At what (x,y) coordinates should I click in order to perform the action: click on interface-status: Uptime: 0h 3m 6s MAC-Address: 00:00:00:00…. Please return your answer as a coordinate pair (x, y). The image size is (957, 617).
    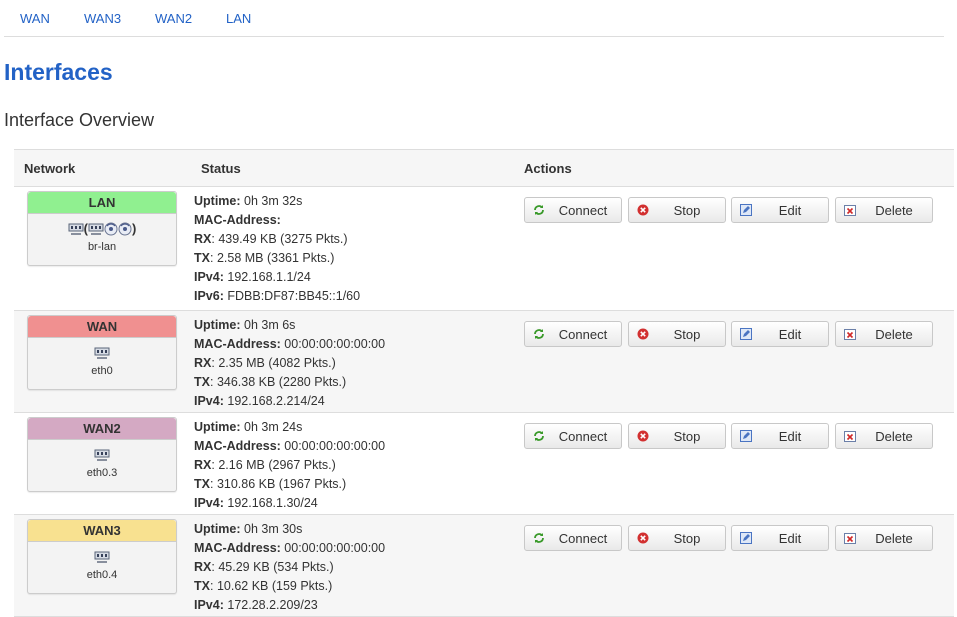
    Looking at the image, I should click on (289, 363).